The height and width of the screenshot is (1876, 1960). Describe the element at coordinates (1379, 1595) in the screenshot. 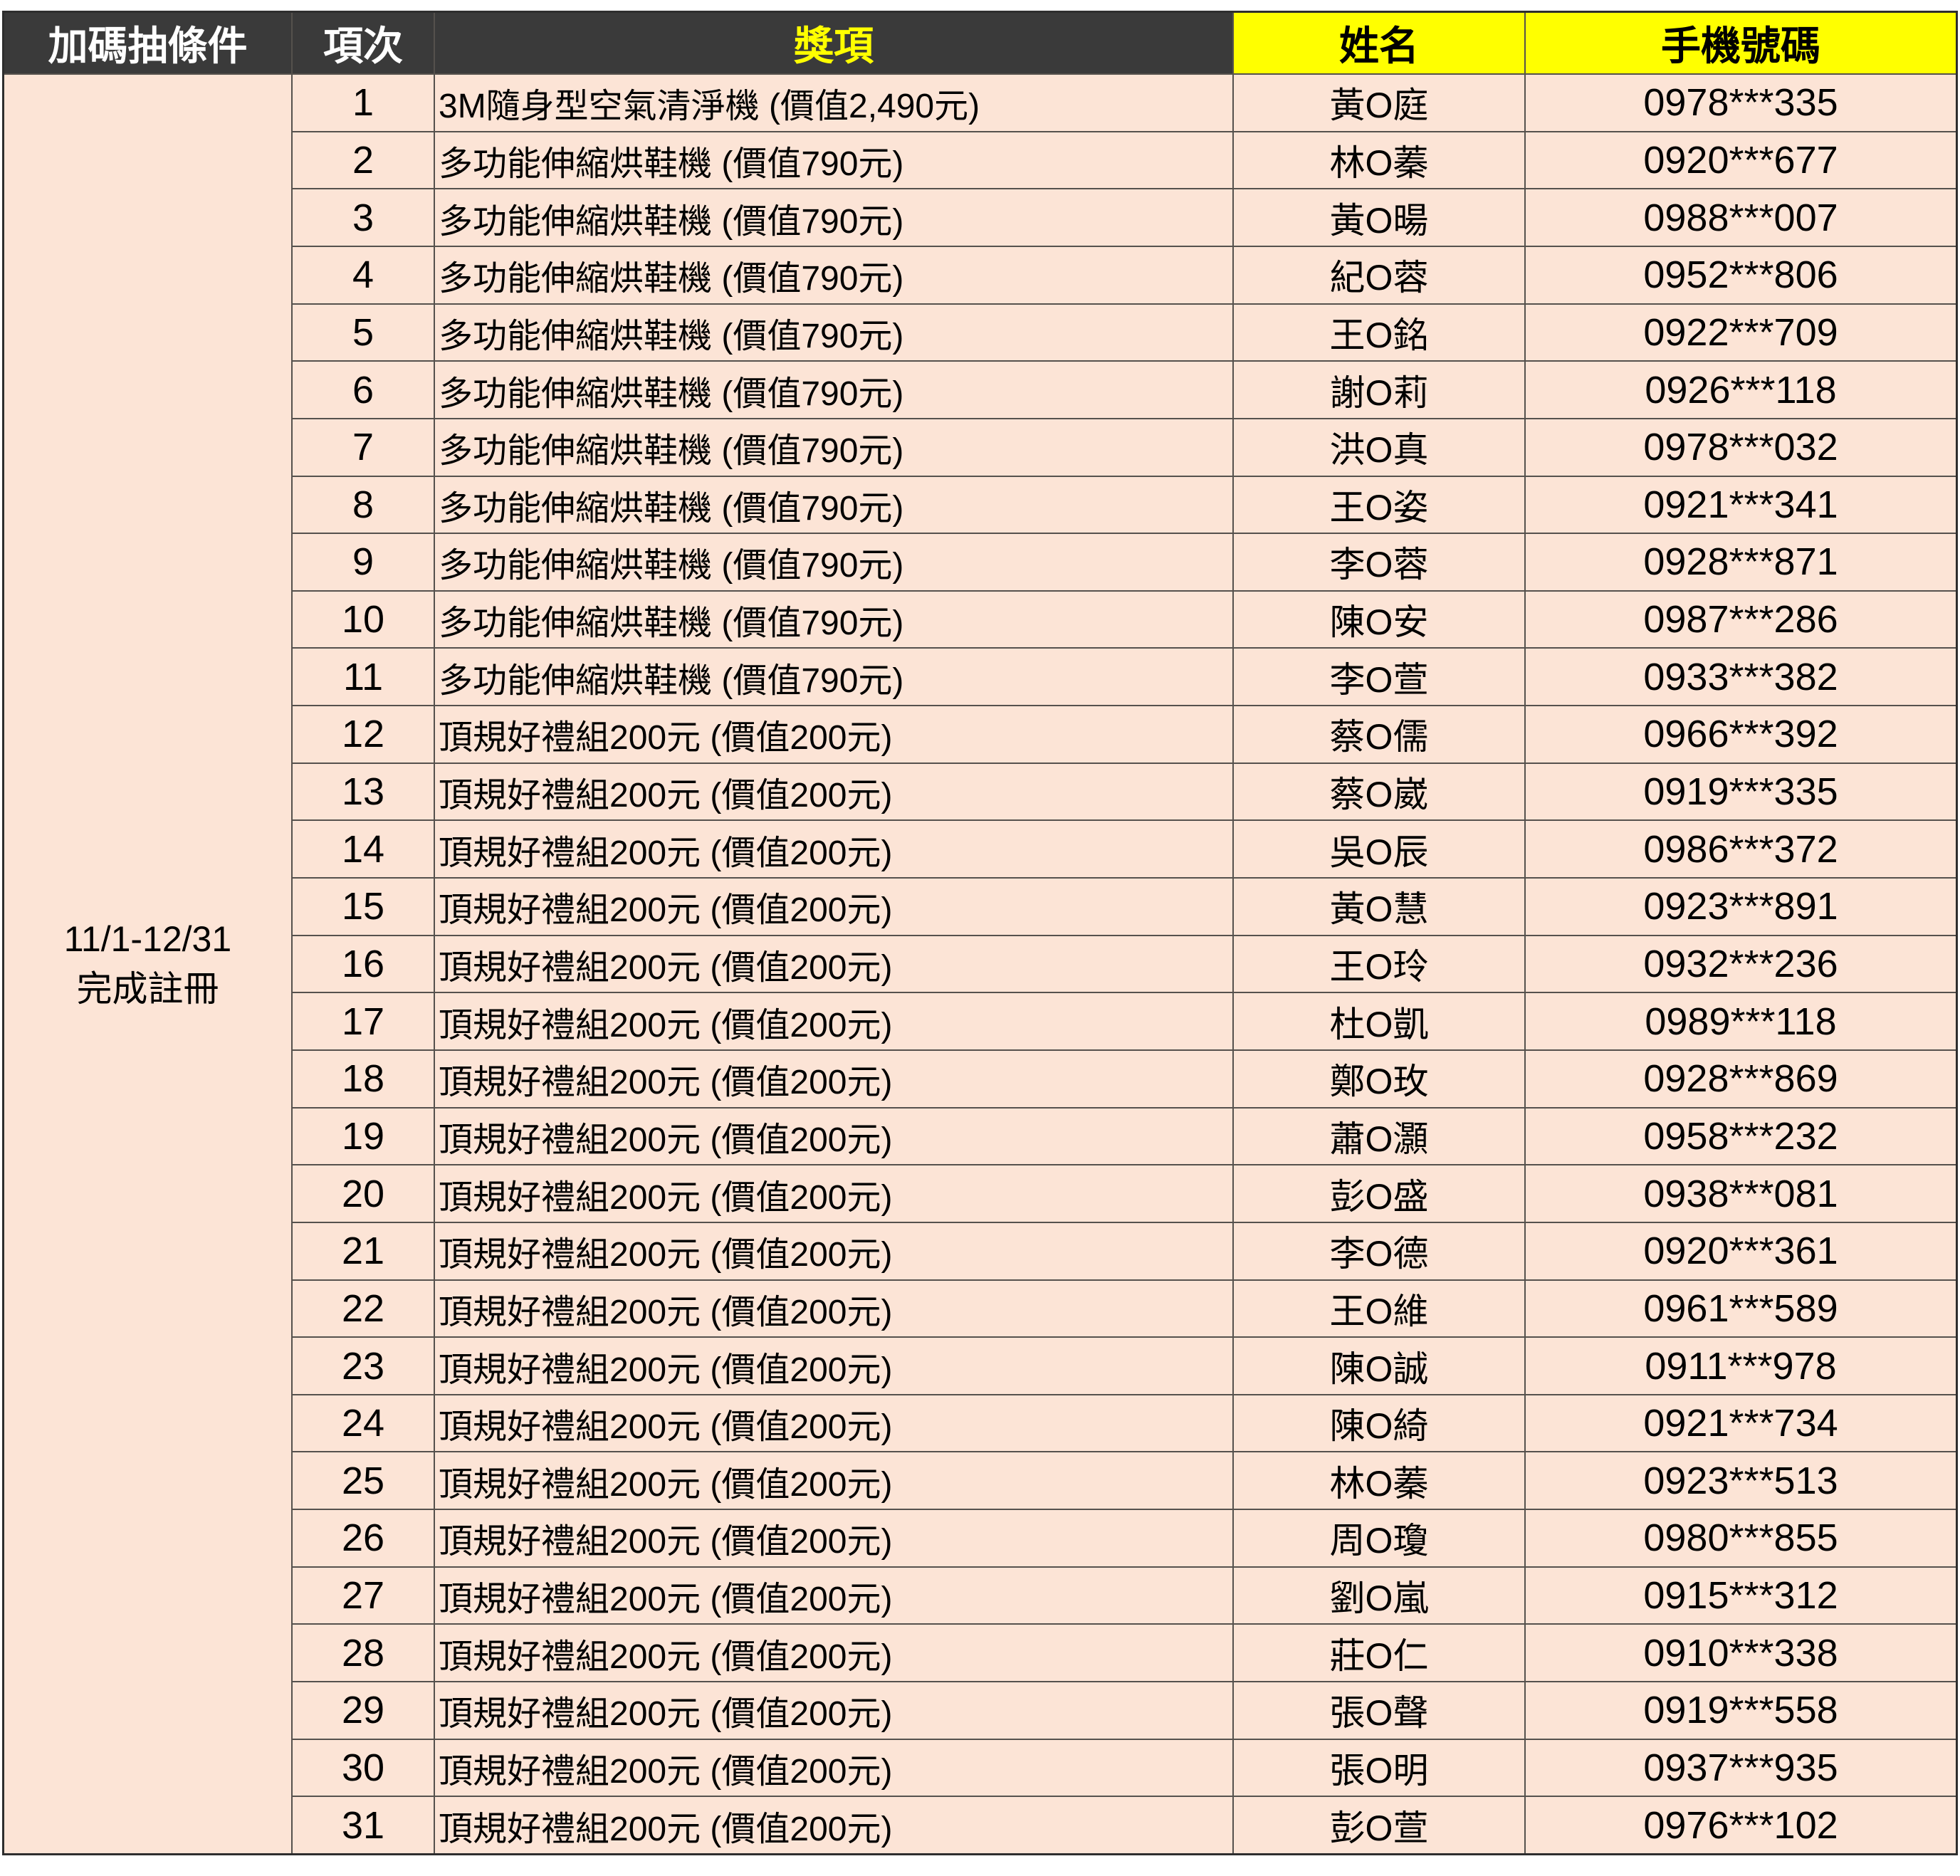

I see `winner-name-cell: 劉O嵐` at that location.